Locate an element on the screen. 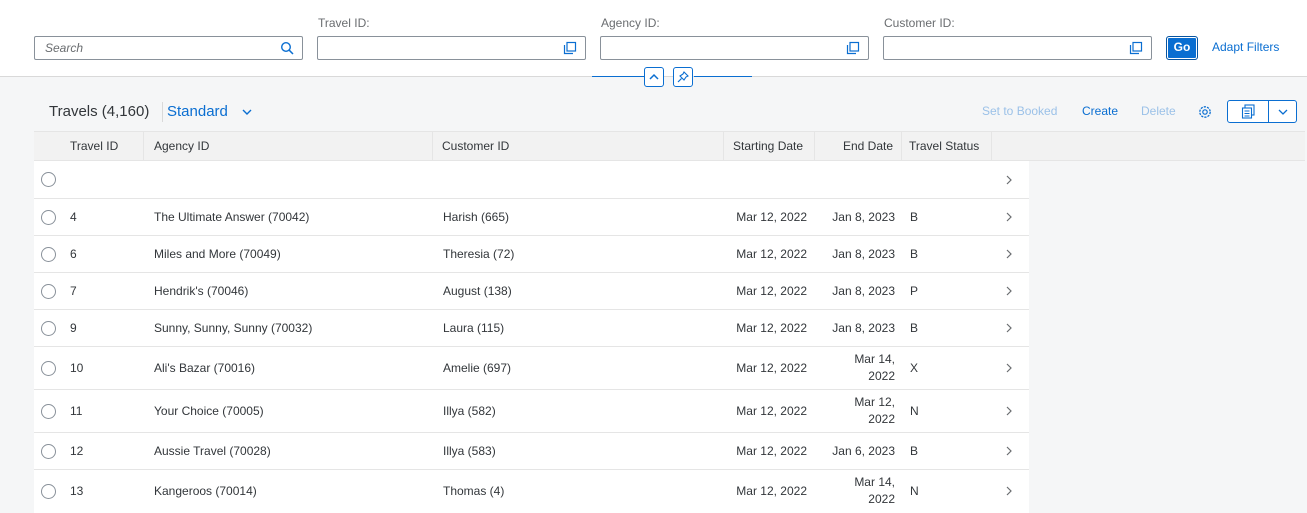  column-header-travel-id: Travel ID is located at coordinates (94, 146).